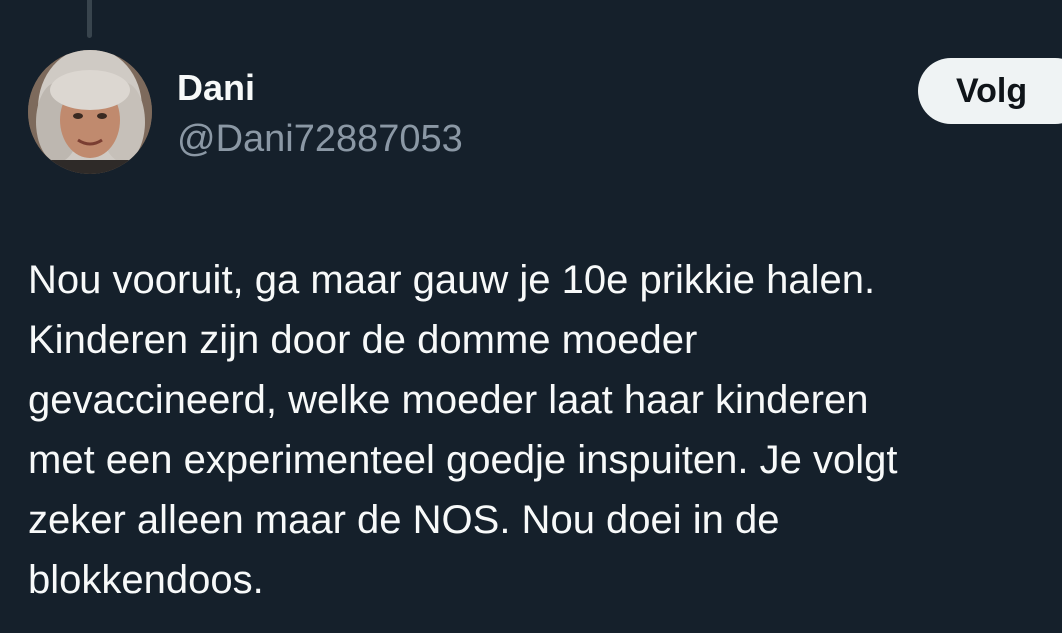 The height and width of the screenshot is (633, 1062). Describe the element at coordinates (146, 580) in the screenshot. I see `tweet-text-line: blokkendoos.` at that location.